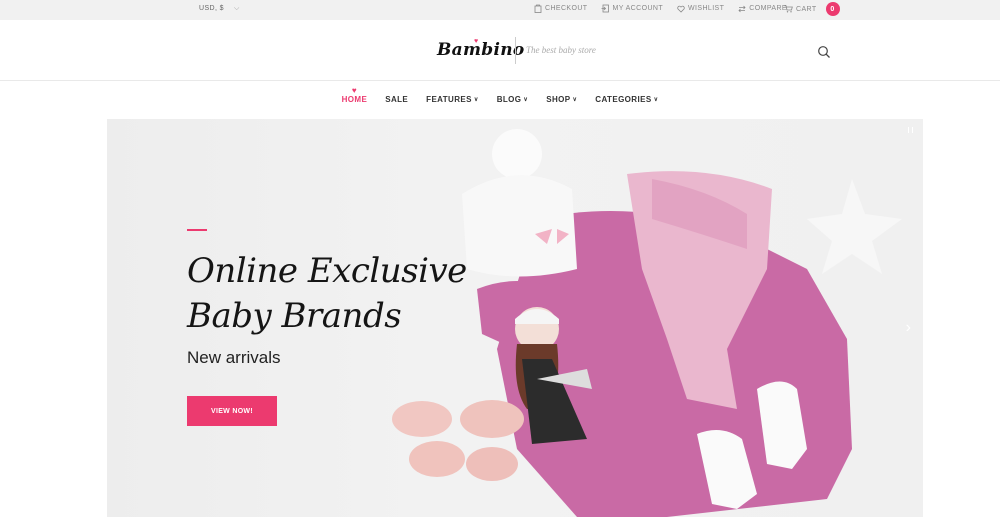 The image size is (1000, 517). I want to click on nav-label-shop: SHOP, so click(558, 99).